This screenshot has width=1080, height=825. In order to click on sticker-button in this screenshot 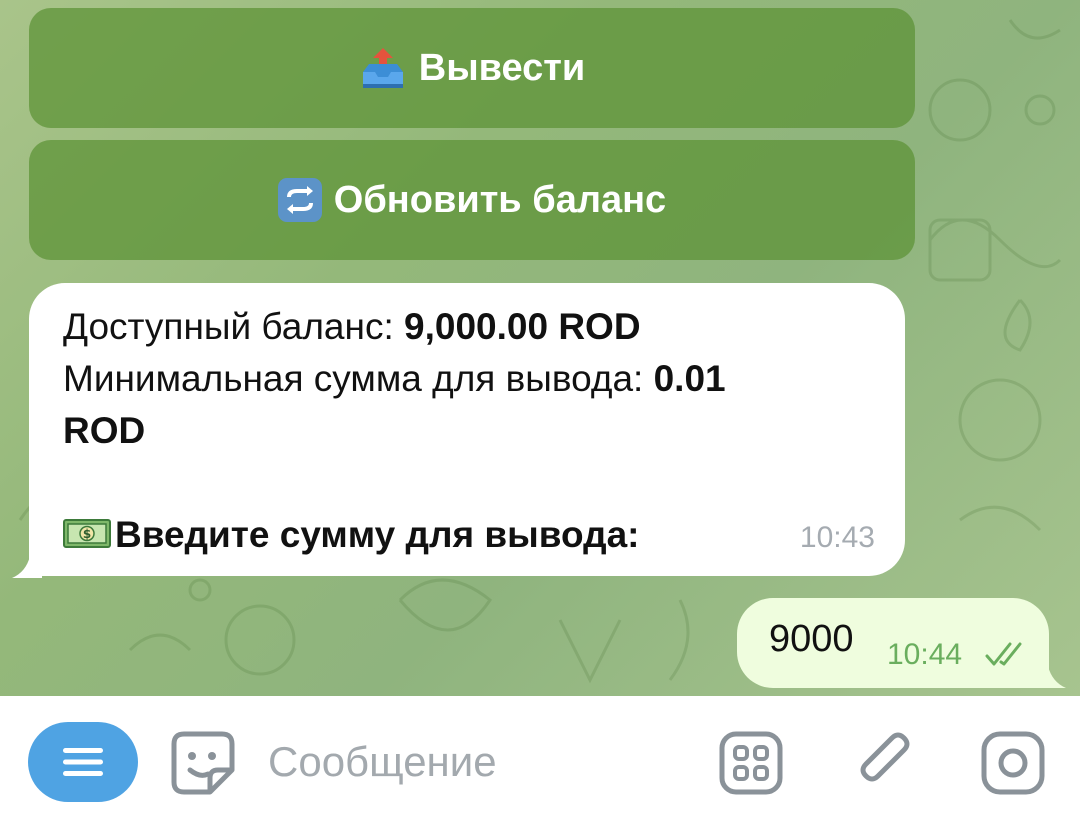, I will do `click(203, 763)`.